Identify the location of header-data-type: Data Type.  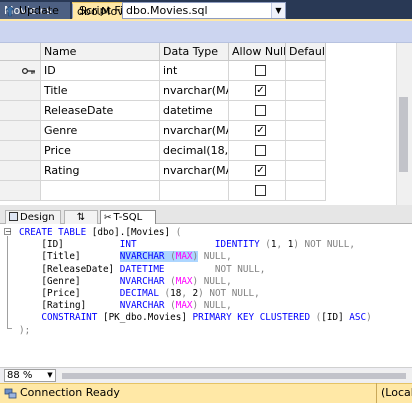
(194, 52).